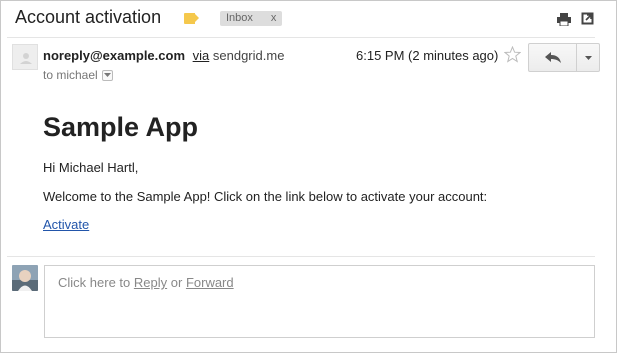 The height and width of the screenshot is (353, 617). I want to click on user-avatar, so click(25, 278).